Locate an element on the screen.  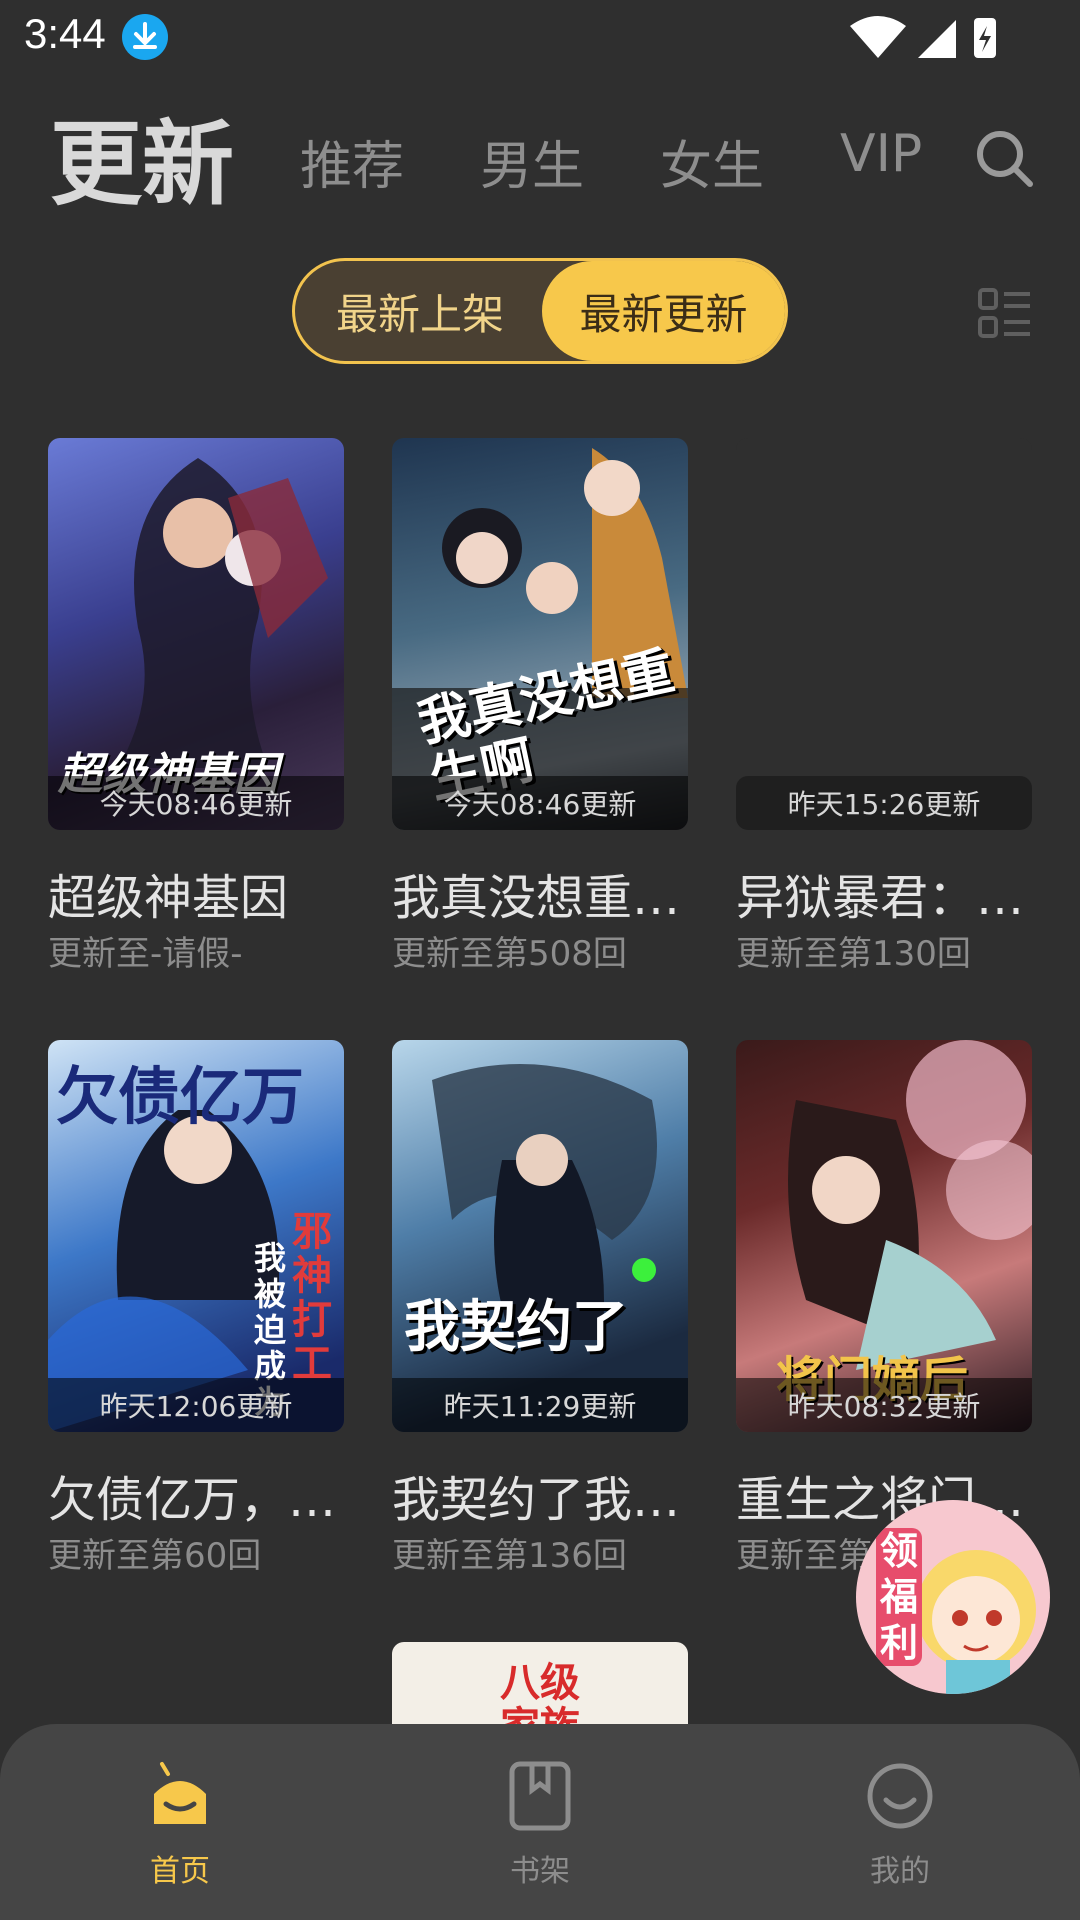
tab-female: 女生 is located at coordinates (712, 161).